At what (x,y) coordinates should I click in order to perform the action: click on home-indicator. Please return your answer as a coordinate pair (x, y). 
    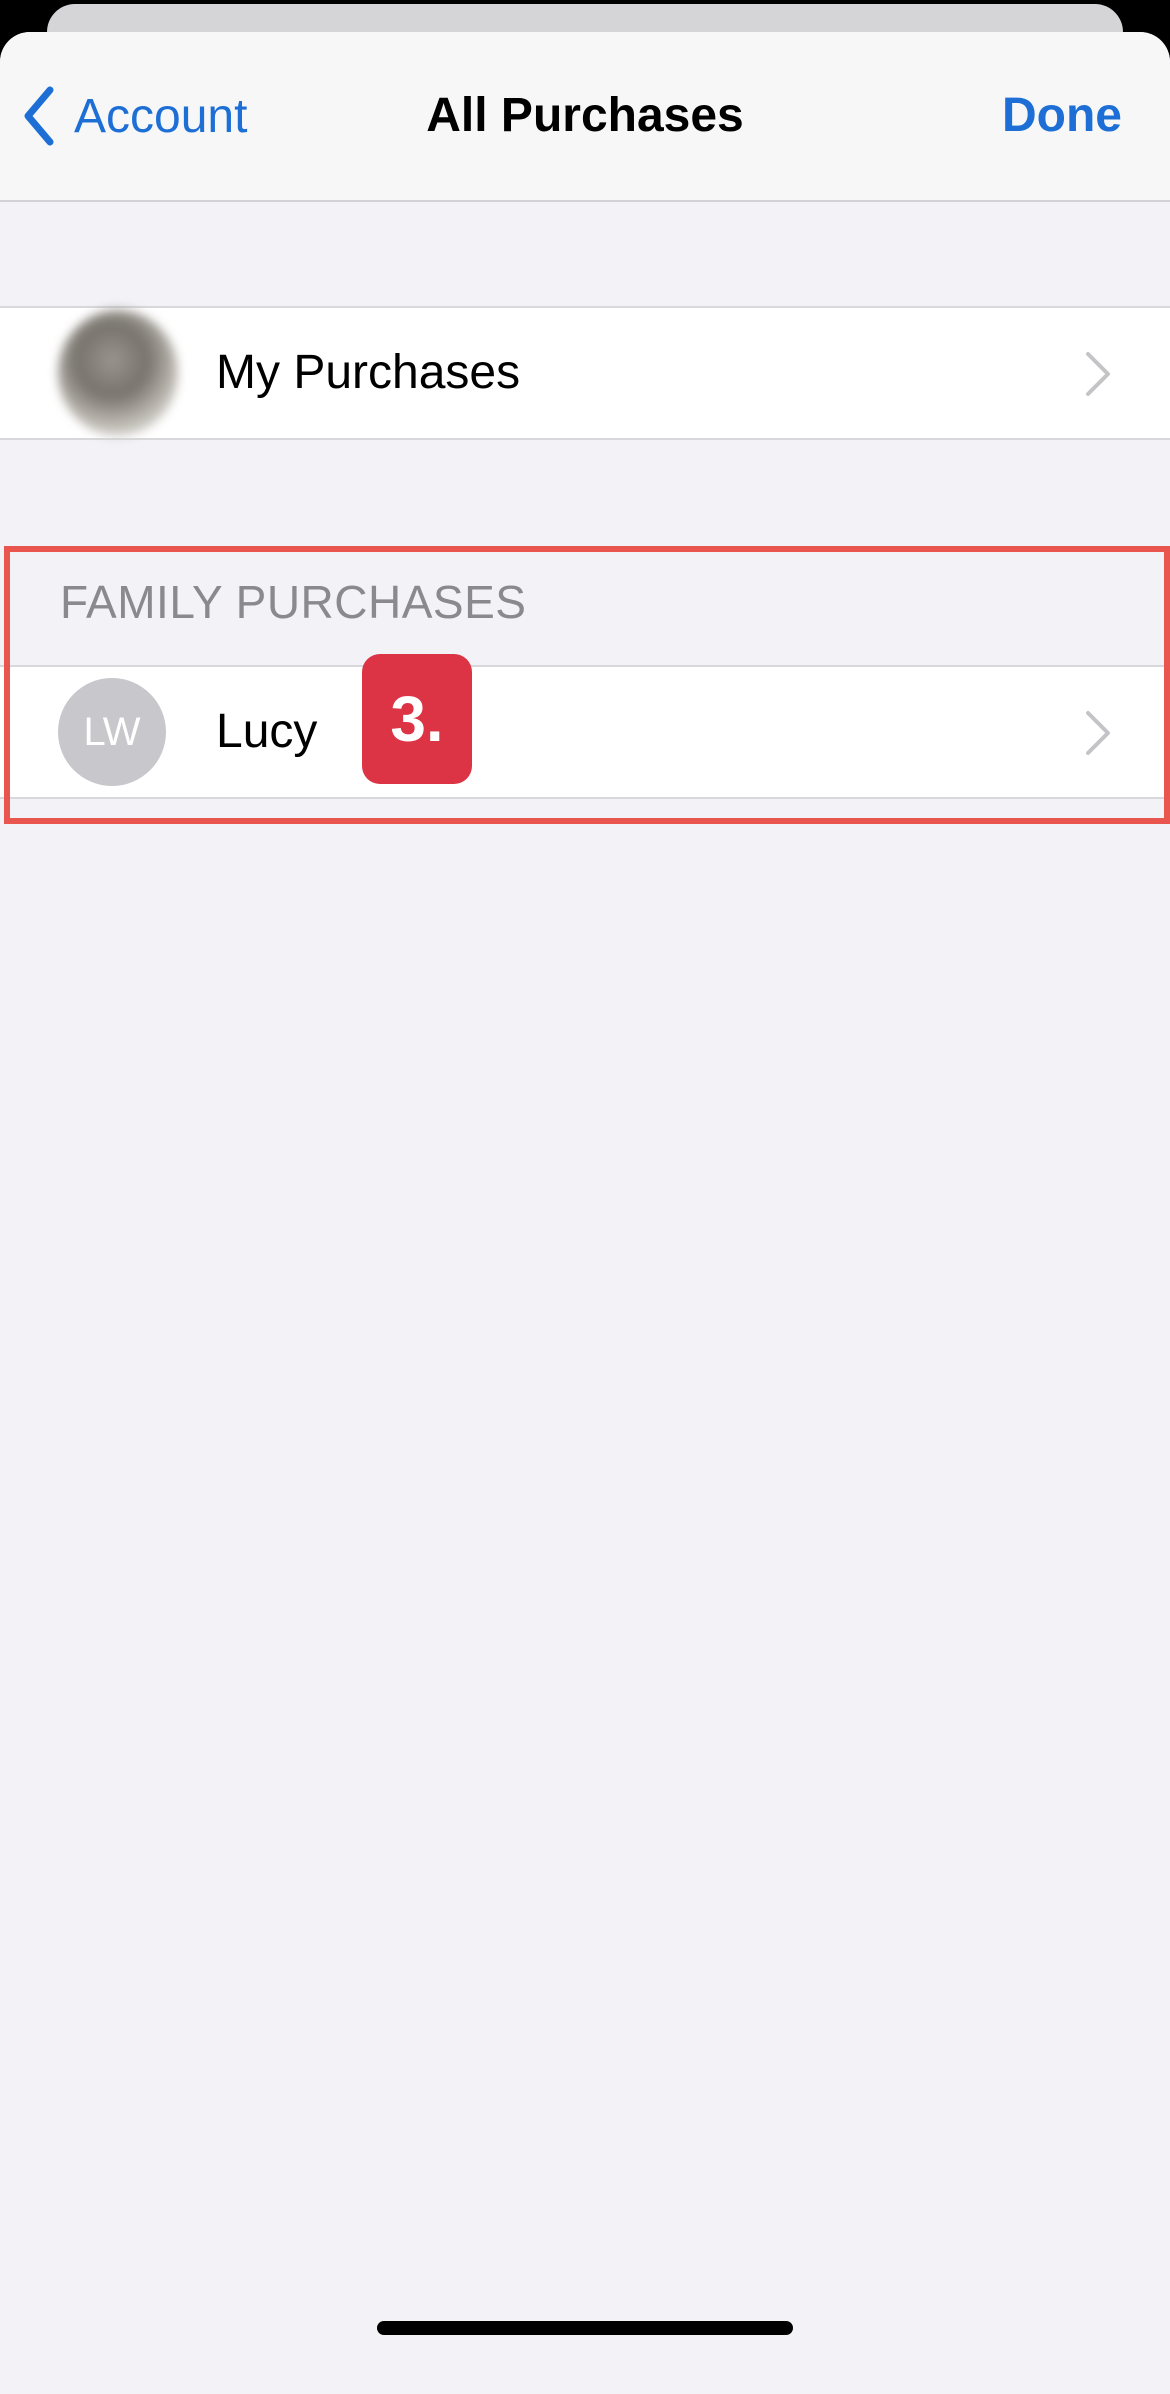
    Looking at the image, I should click on (585, 2328).